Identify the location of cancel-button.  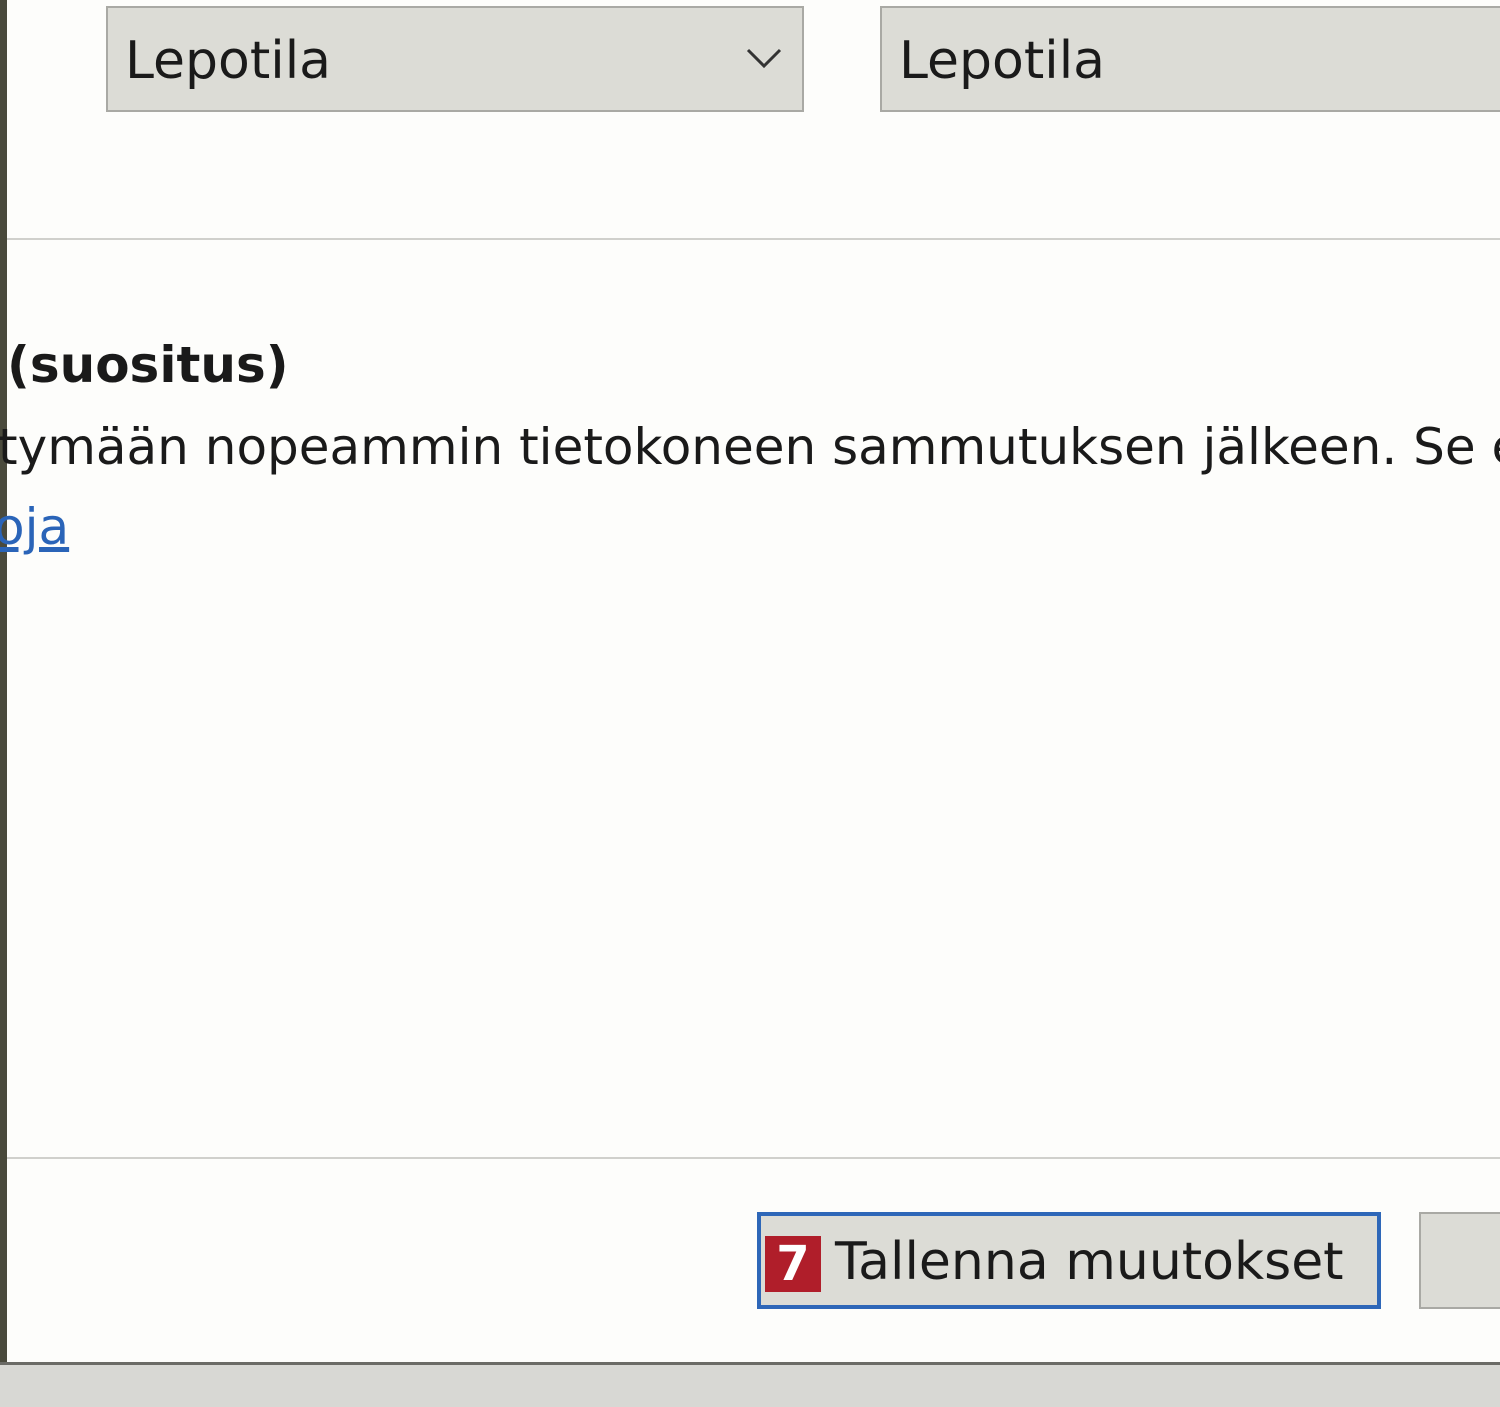
(1459, 1260).